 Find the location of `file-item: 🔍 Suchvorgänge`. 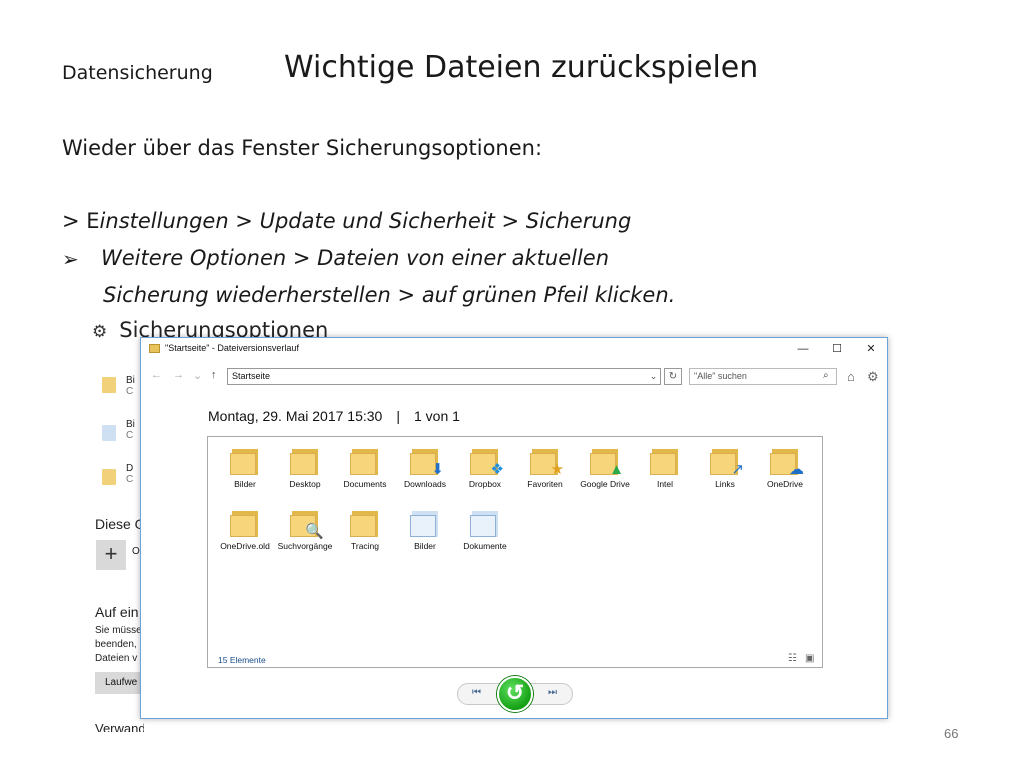

file-item: 🔍 Suchvorgänge is located at coordinates (305, 530).